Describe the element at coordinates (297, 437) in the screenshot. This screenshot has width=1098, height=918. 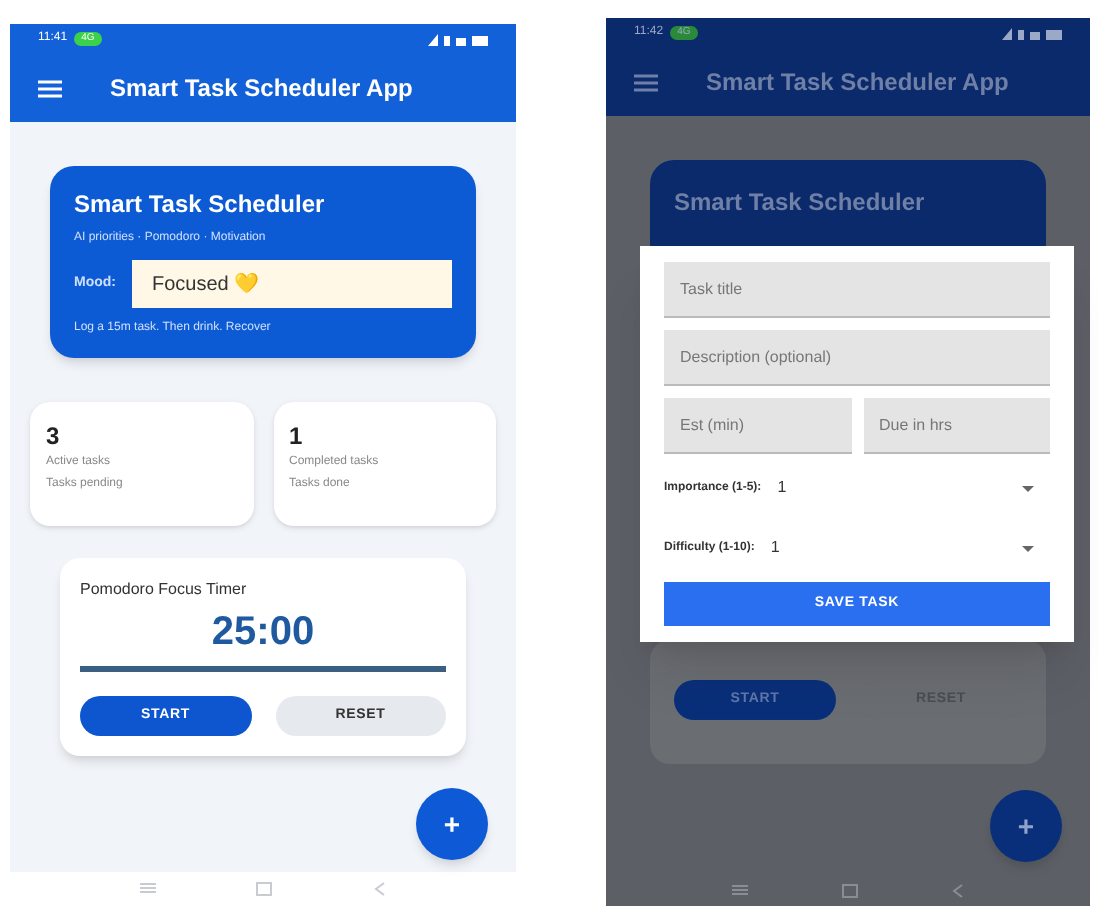
I see `stat-value: 1` at that location.